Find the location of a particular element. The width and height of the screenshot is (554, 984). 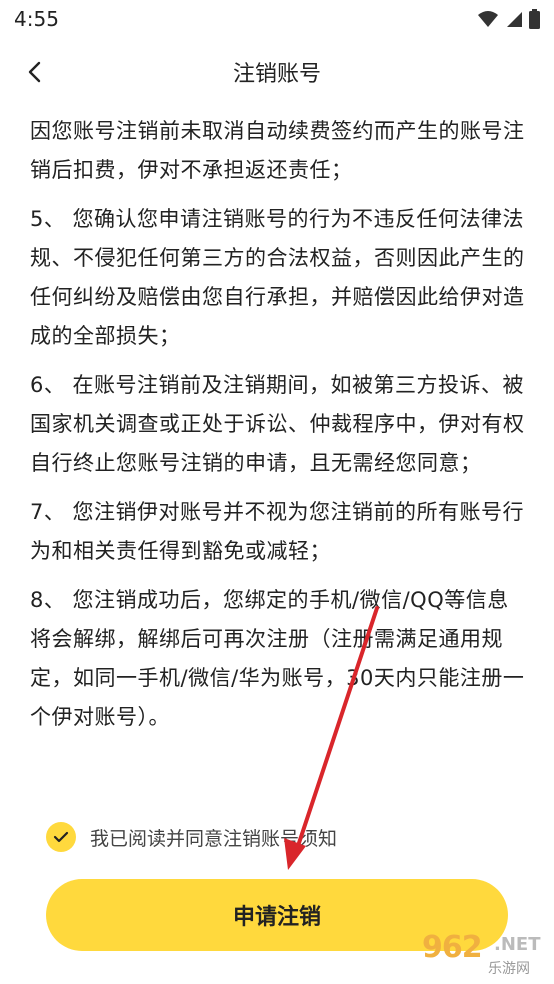

agree-checkbox is located at coordinates (61, 837).